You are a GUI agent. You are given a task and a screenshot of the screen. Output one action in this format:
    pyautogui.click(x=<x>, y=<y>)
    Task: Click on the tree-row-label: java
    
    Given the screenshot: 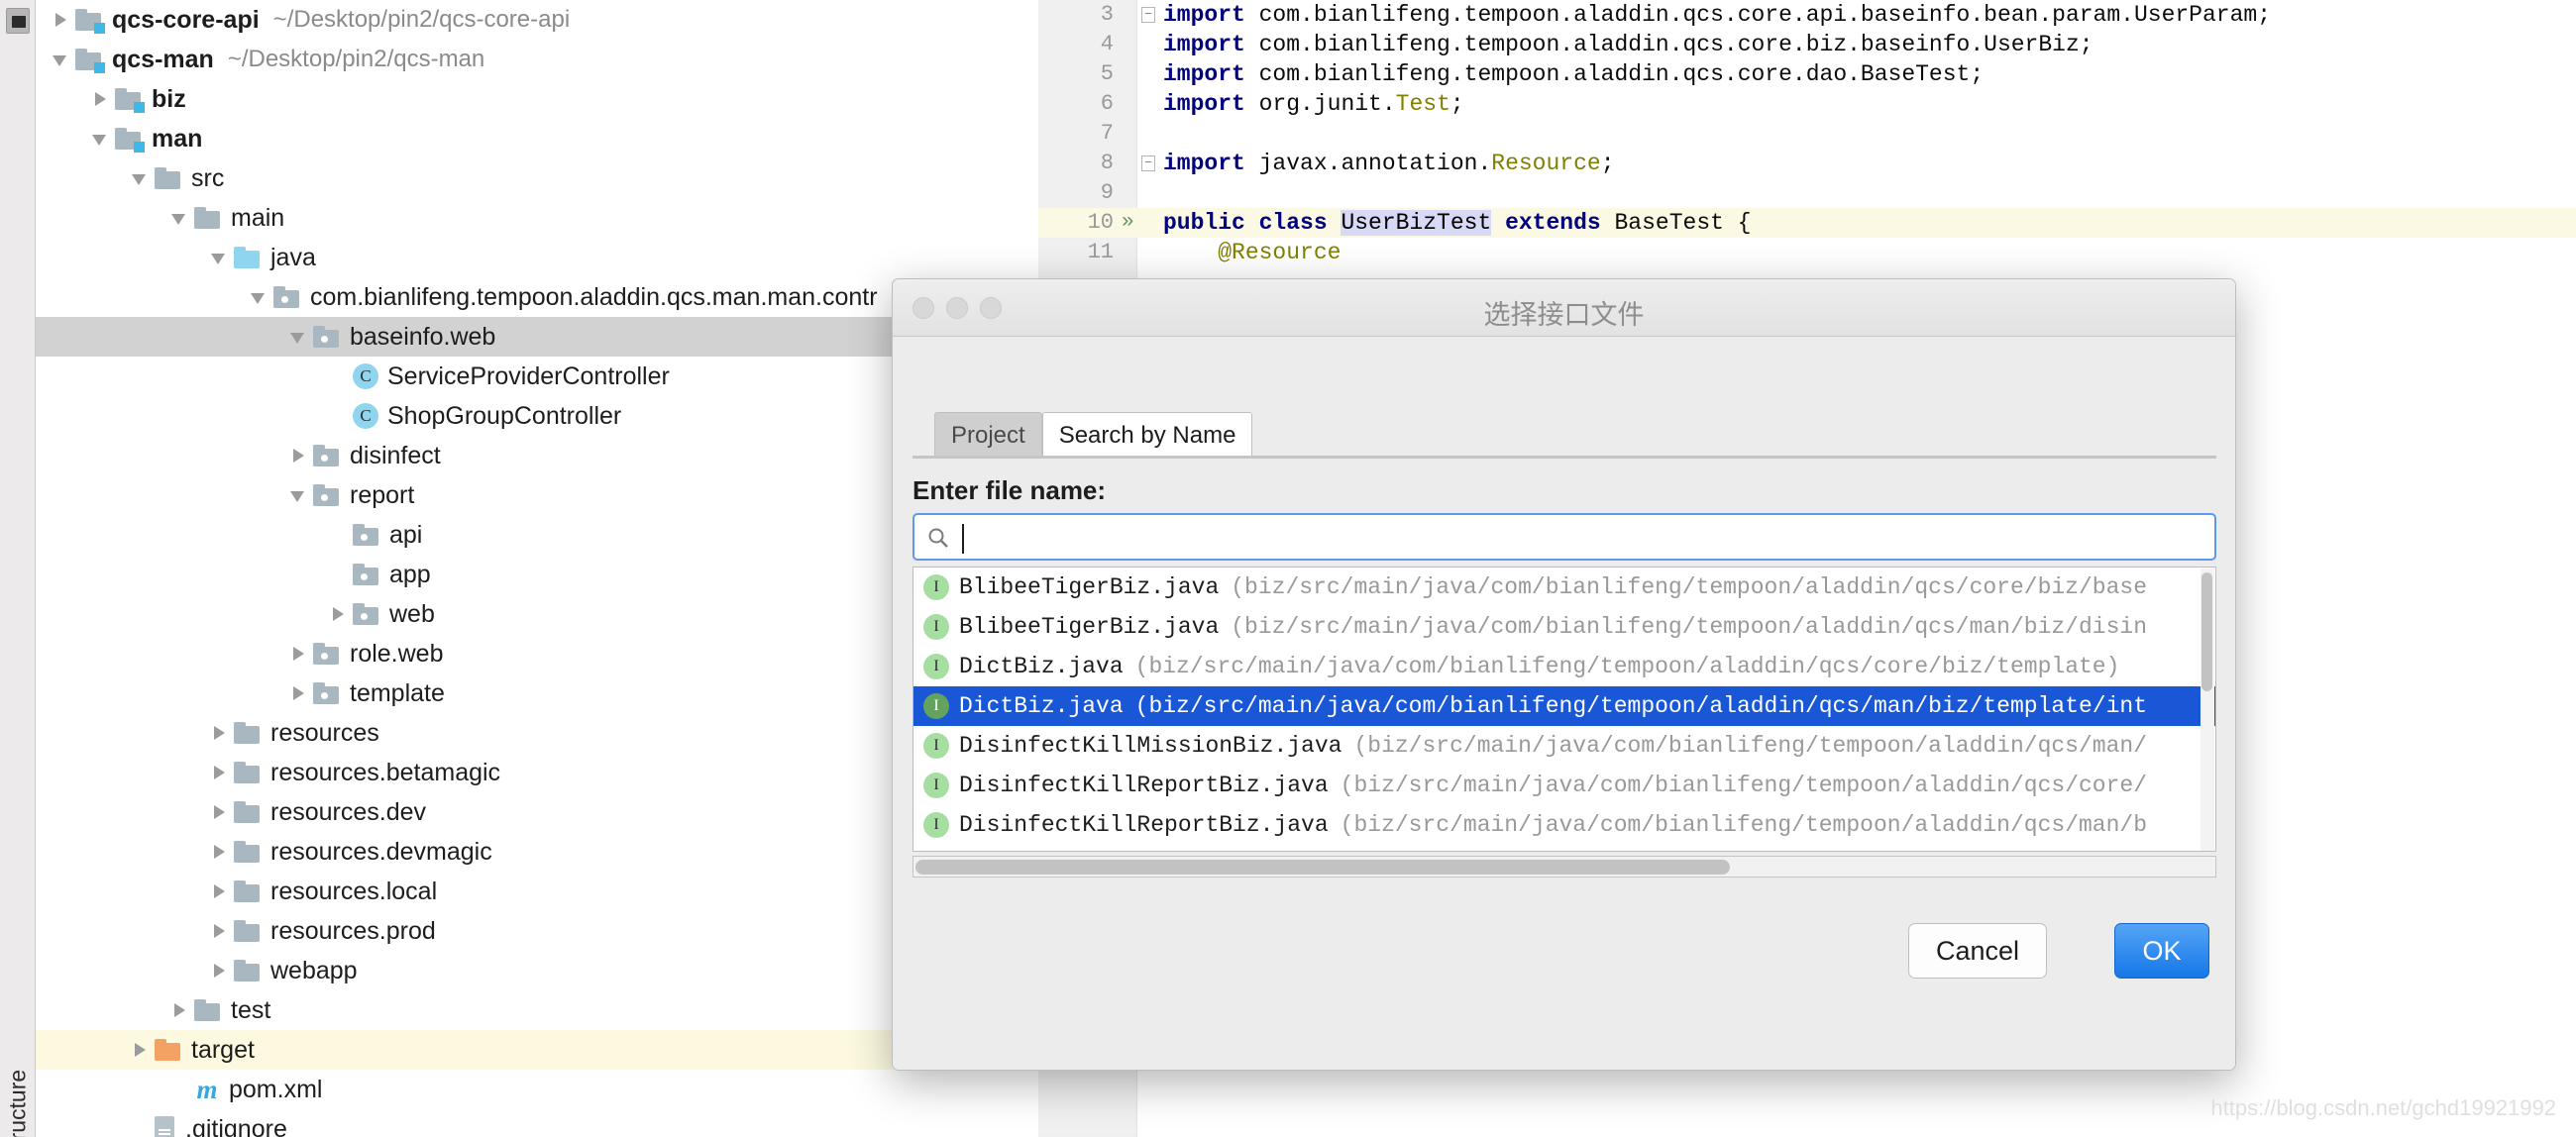 What is the action you would take?
    pyautogui.click(x=293, y=257)
    